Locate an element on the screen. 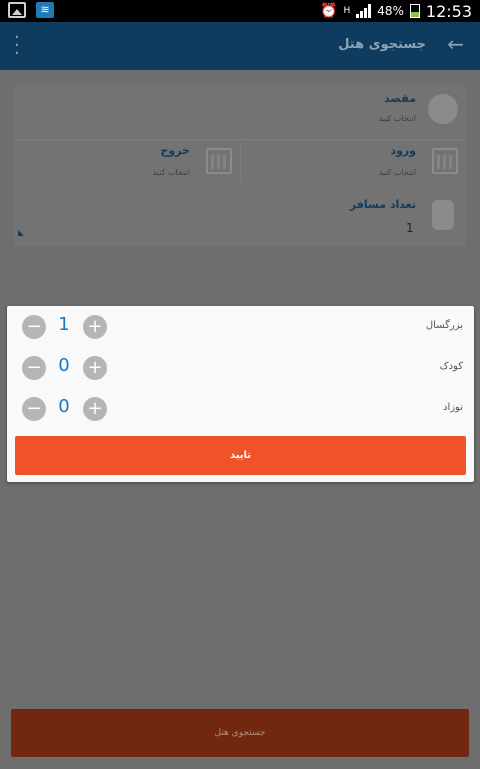 Image resolution: width=480 pixels, height=769 pixels. passengers-field: تعداد مسافر is located at coordinates (240, 217).